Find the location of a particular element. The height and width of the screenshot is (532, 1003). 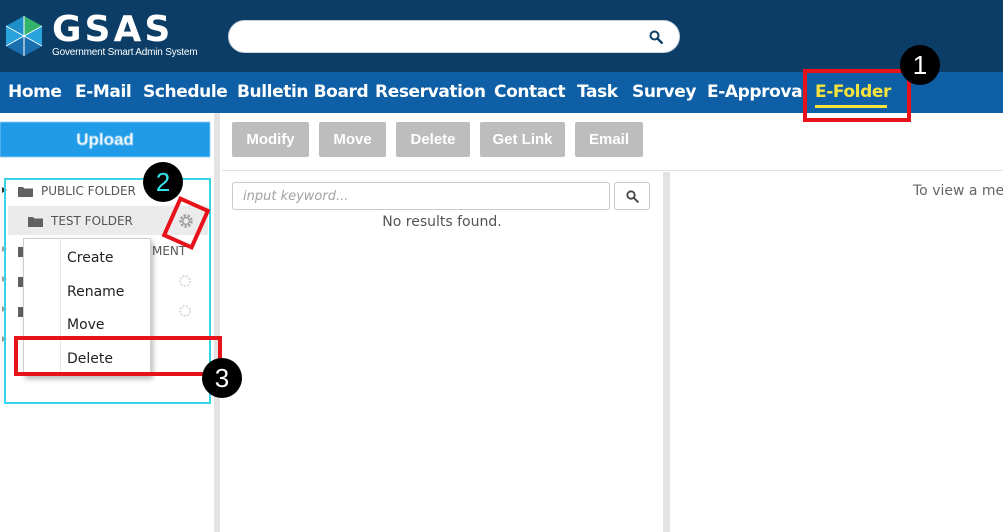

nav-survey: Survey is located at coordinates (664, 92).